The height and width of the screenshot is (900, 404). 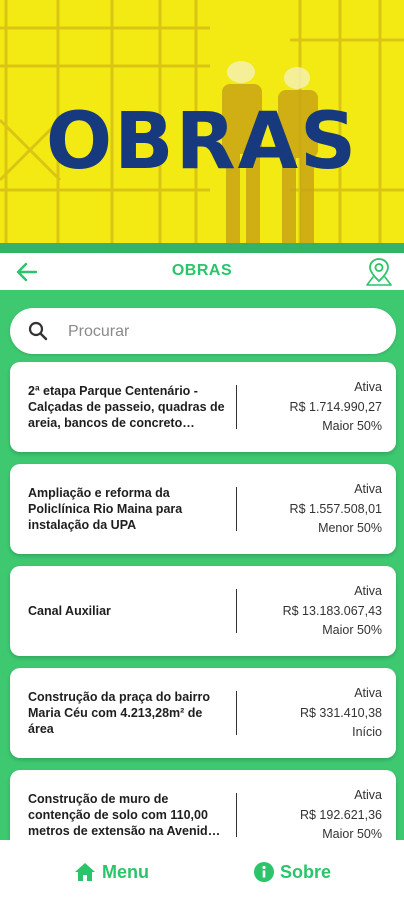 I want to click on info-icon, so click(x=264, y=872).